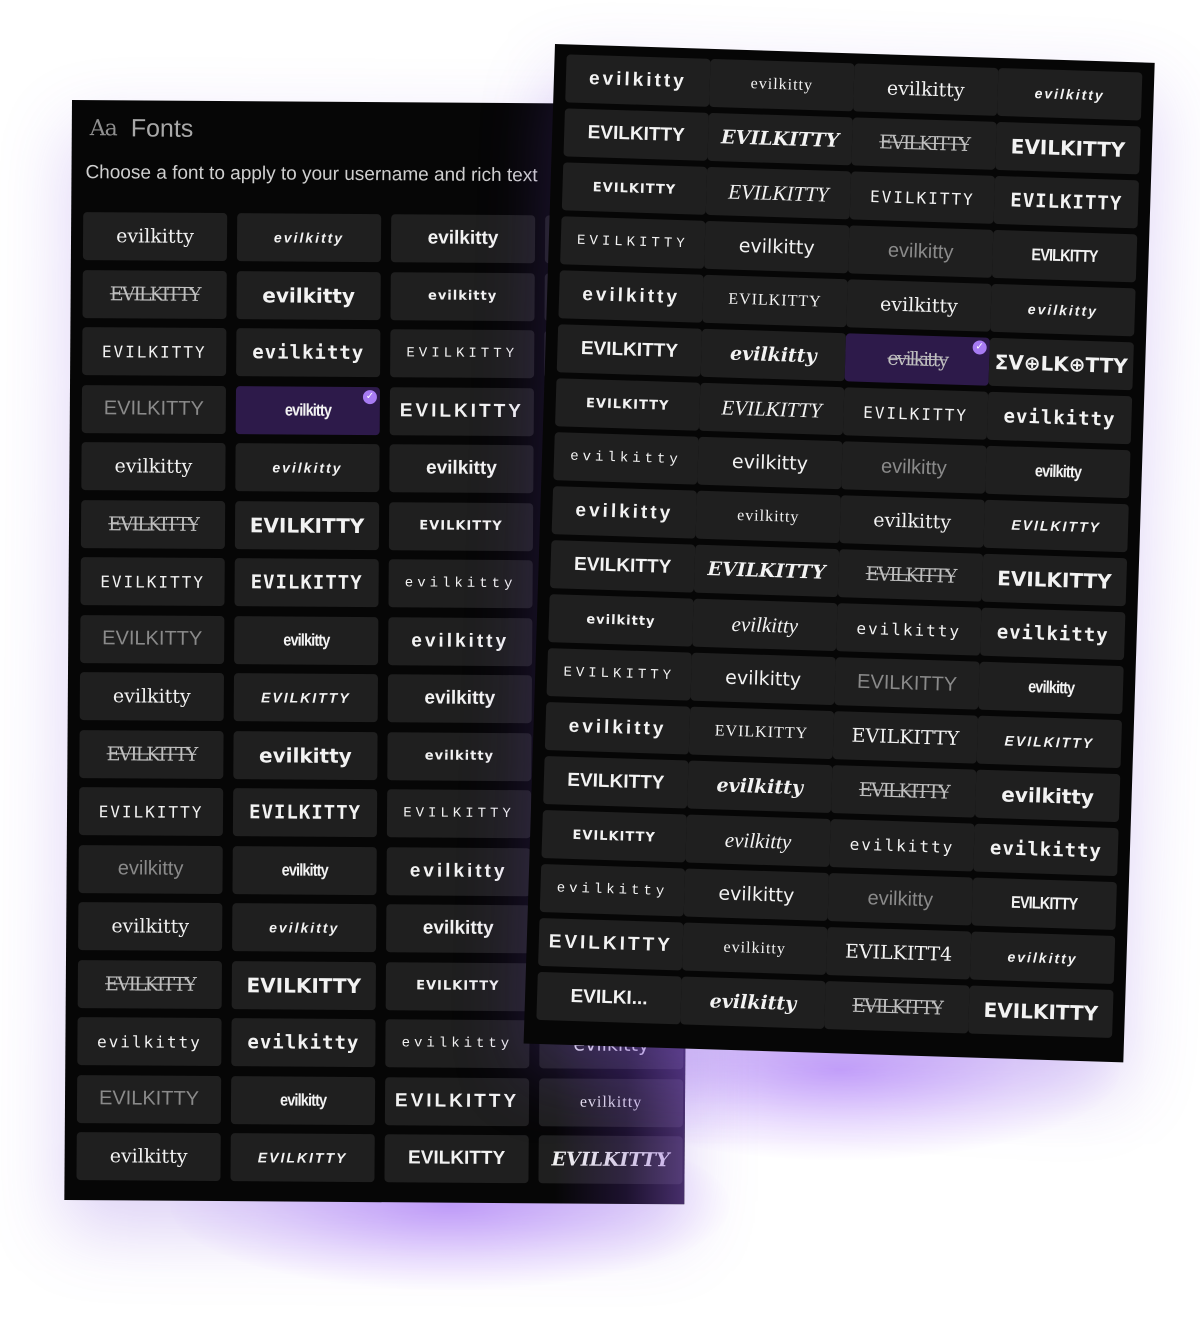  What do you see at coordinates (1061, 364) in the screenshot?
I see `font-option: ΣV⊕LK⊕TTY` at bounding box center [1061, 364].